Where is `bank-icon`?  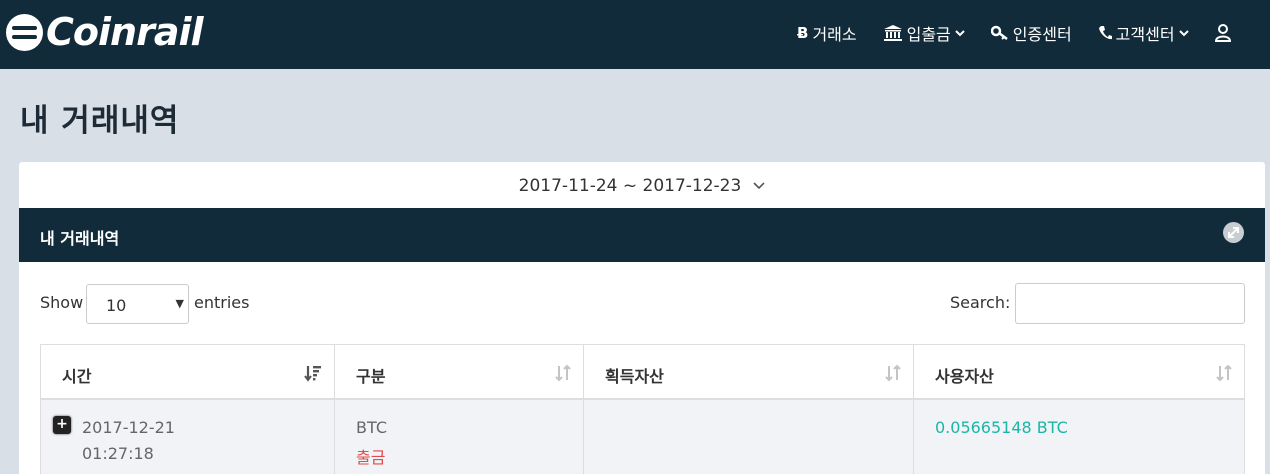 bank-icon is located at coordinates (893, 33).